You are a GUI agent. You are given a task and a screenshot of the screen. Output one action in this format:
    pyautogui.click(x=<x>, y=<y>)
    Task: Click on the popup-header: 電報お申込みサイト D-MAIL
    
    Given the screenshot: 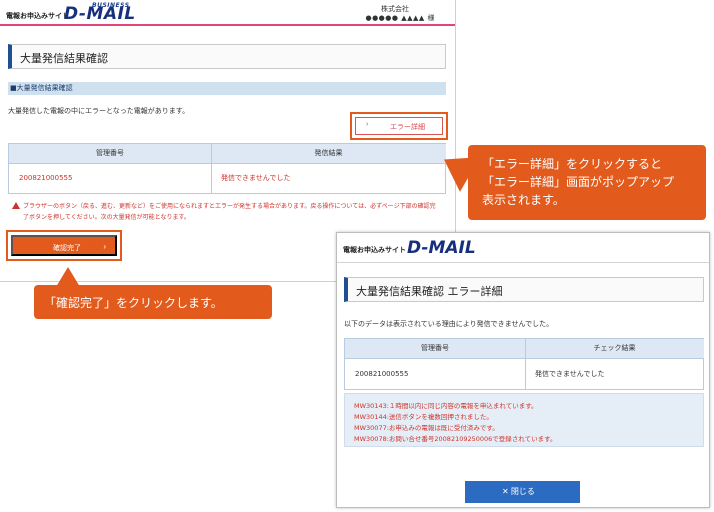 What is the action you would take?
    pyautogui.click(x=523, y=248)
    